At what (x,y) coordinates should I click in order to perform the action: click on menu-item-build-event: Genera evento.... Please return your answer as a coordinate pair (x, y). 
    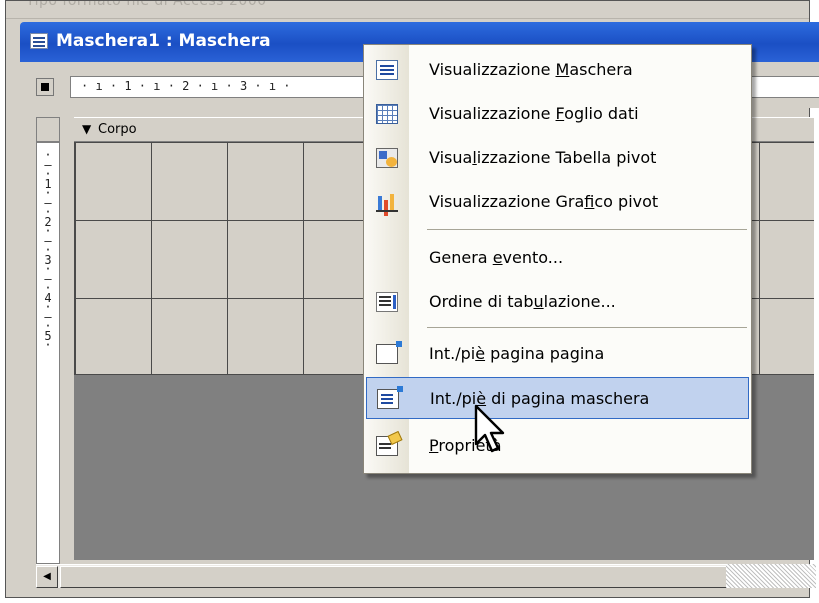
    Looking at the image, I should click on (557, 258).